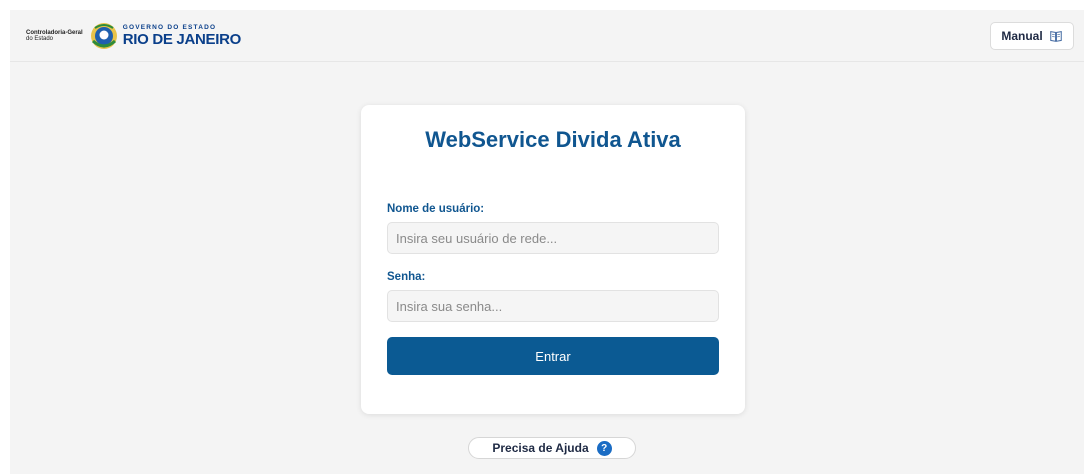  I want to click on rj-logo: GOVERNO DO ESTADO RIO DE JANEIRO, so click(182, 36).